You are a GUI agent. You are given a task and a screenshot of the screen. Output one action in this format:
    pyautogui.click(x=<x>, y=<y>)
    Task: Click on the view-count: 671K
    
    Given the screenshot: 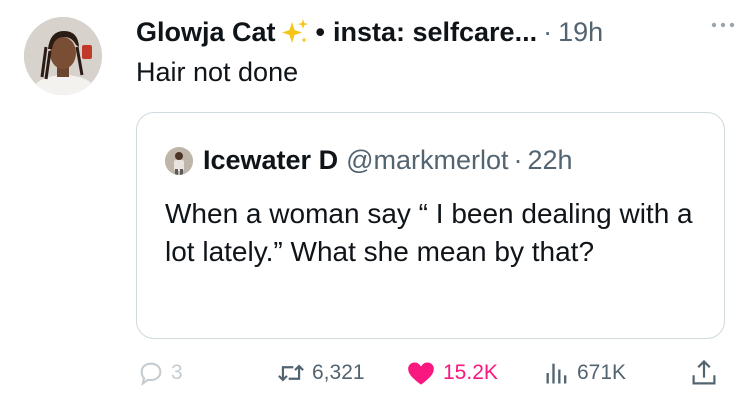 What is the action you would take?
    pyautogui.click(x=602, y=372)
    